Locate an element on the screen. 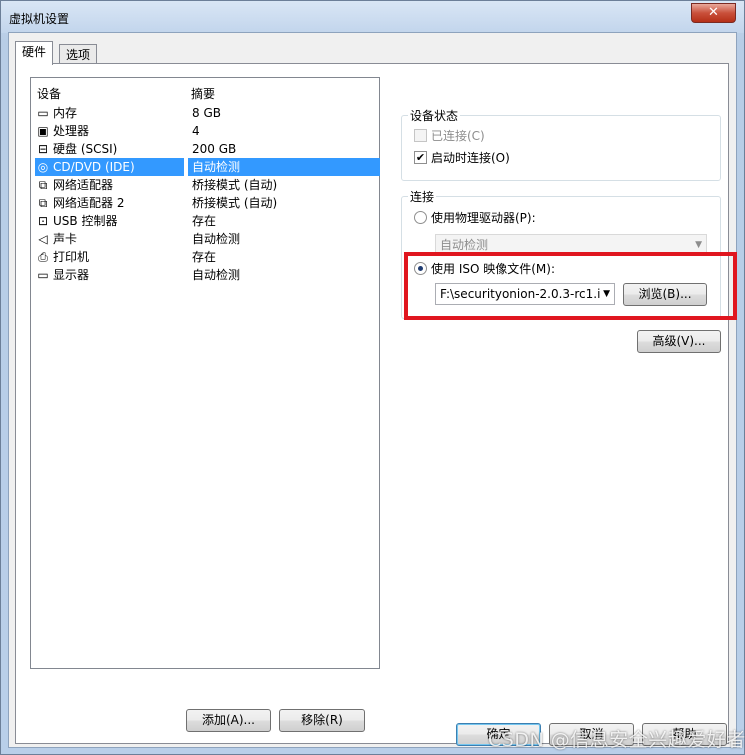 The height and width of the screenshot is (755, 745). printer-icon: ⎙ is located at coordinates (43, 257).